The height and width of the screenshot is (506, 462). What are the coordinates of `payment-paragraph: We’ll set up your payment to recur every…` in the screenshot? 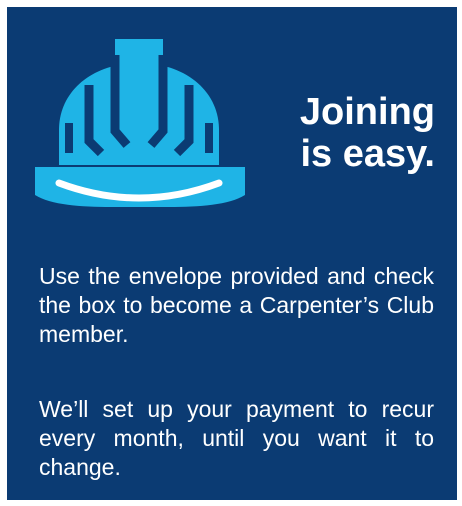 It's located at (236, 438).